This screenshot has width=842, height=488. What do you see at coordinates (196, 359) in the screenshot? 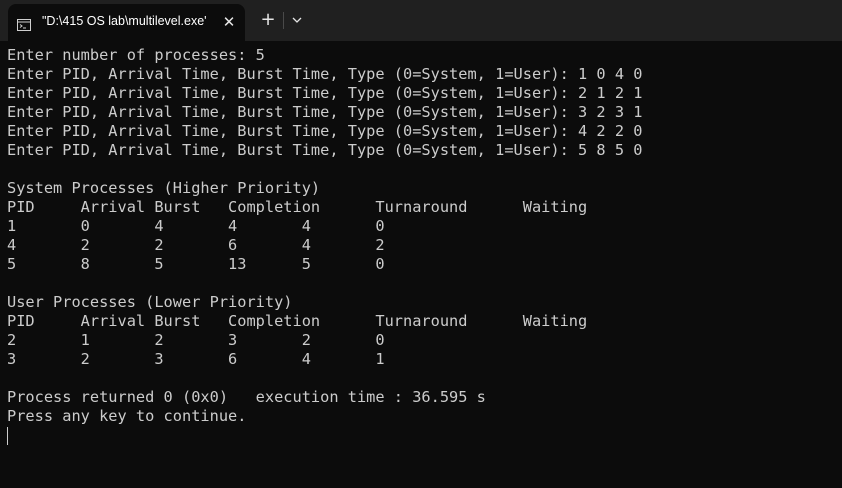
I see `console-line: 3 2 3 6 4 1` at bounding box center [196, 359].